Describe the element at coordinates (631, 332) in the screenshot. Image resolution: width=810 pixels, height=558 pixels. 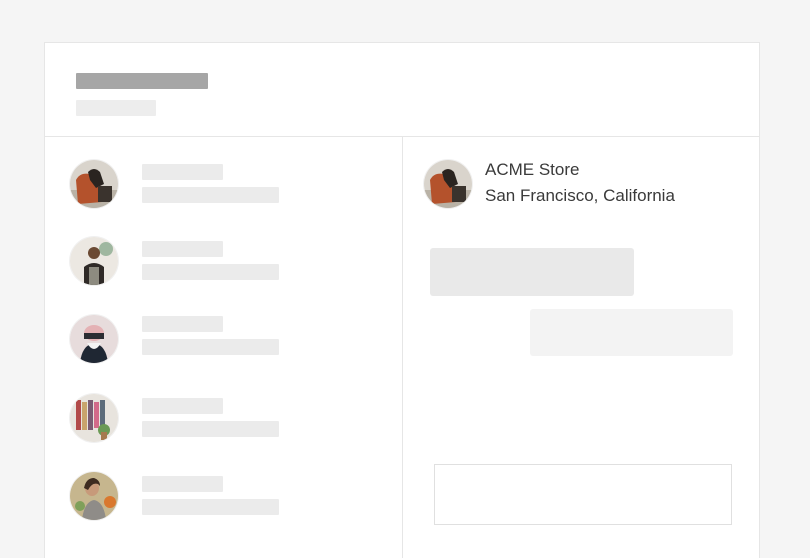
I see `outgoing-message-placeholder` at that location.